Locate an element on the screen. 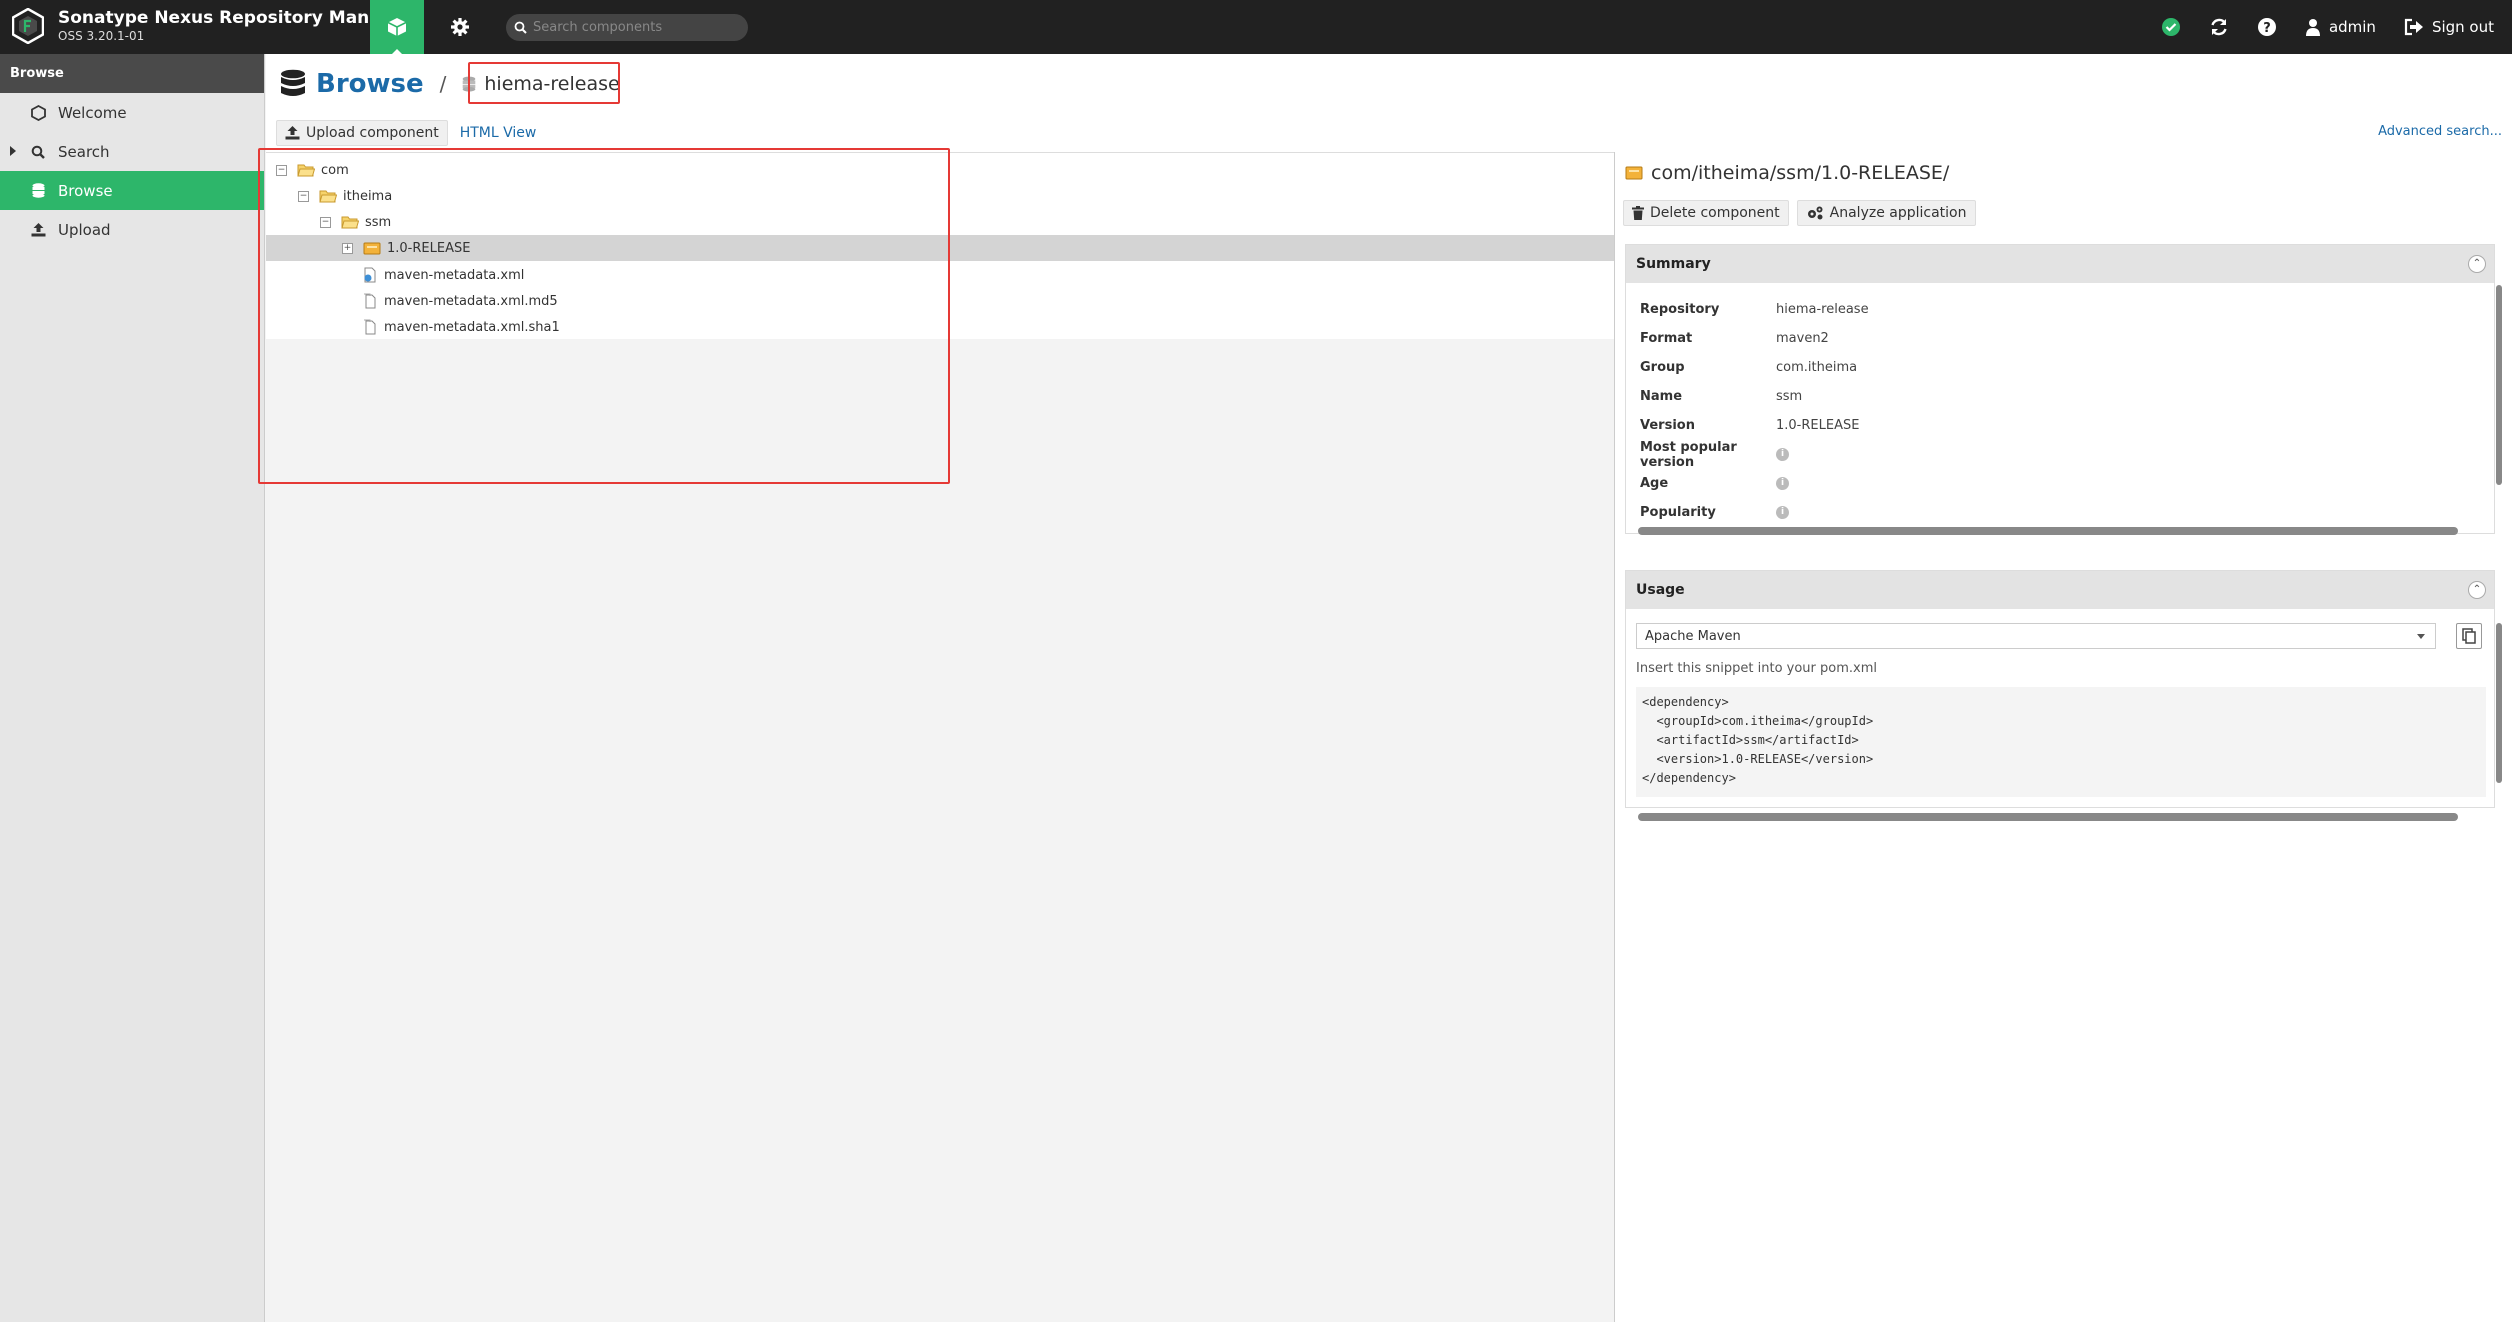 The image size is (2512, 1322). usage-hint: Insert this snippet into your pom.xml is located at coordinates (1756, 668).